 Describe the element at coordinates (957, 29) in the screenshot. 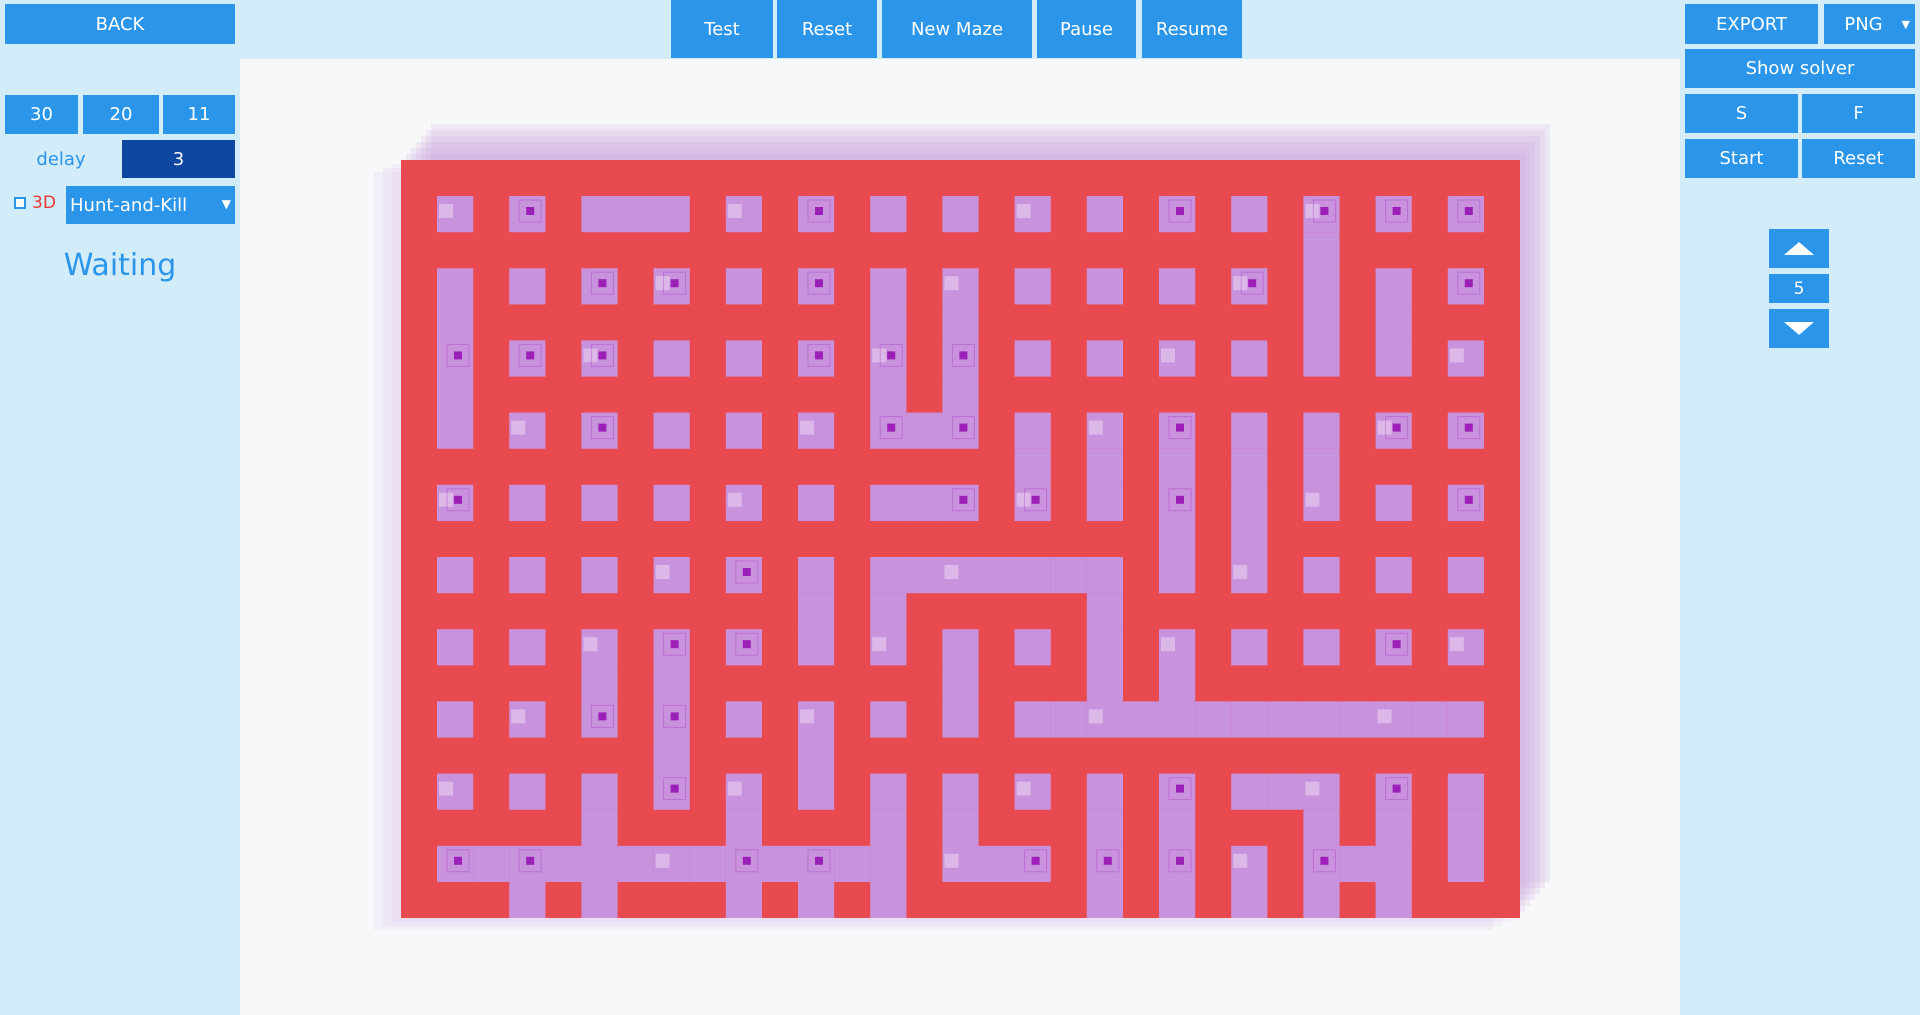

I see `new-maze-button: New Maze` at that location.